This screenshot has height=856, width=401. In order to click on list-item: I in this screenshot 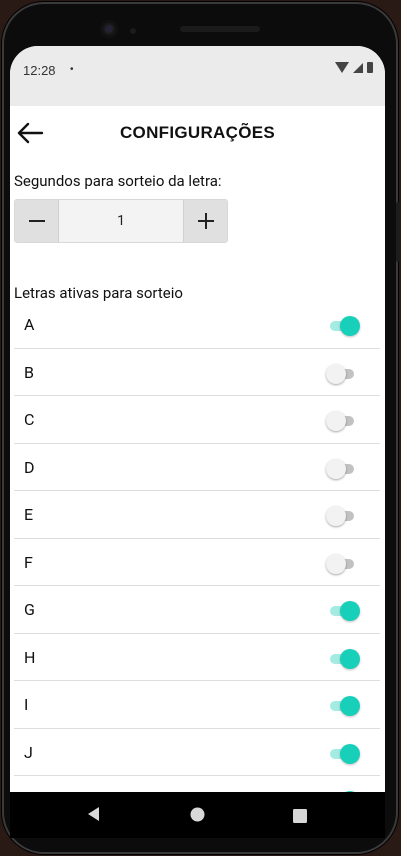, I will do `click(197, 705)`.